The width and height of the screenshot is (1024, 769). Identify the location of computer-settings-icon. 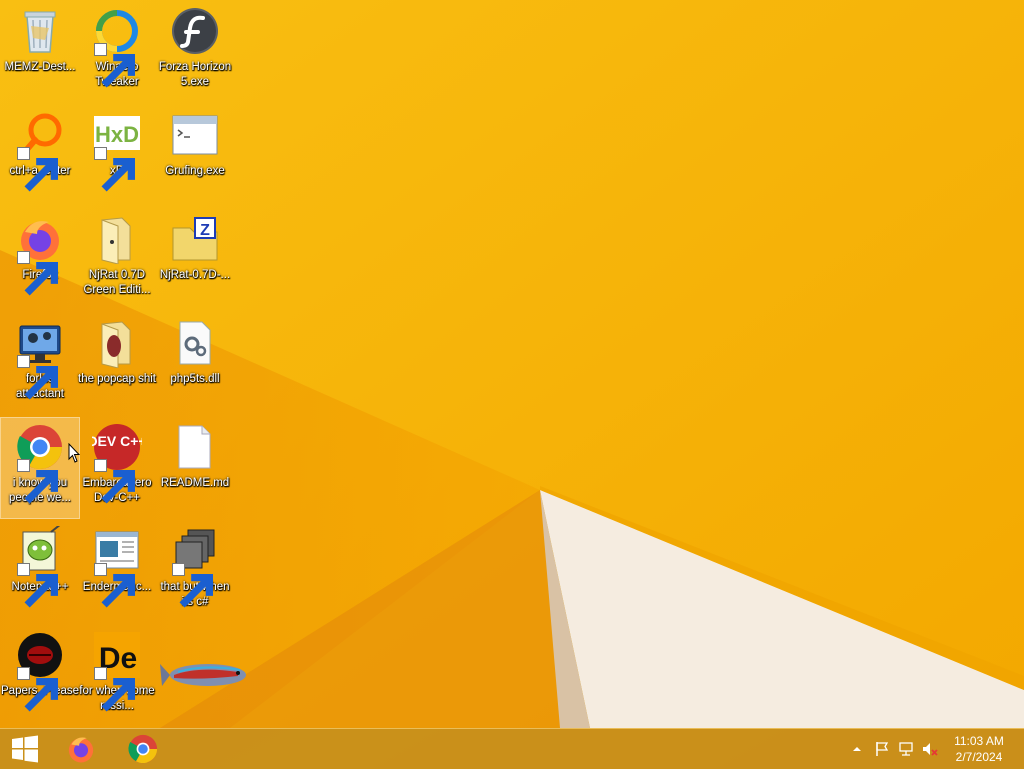
(40, 359).